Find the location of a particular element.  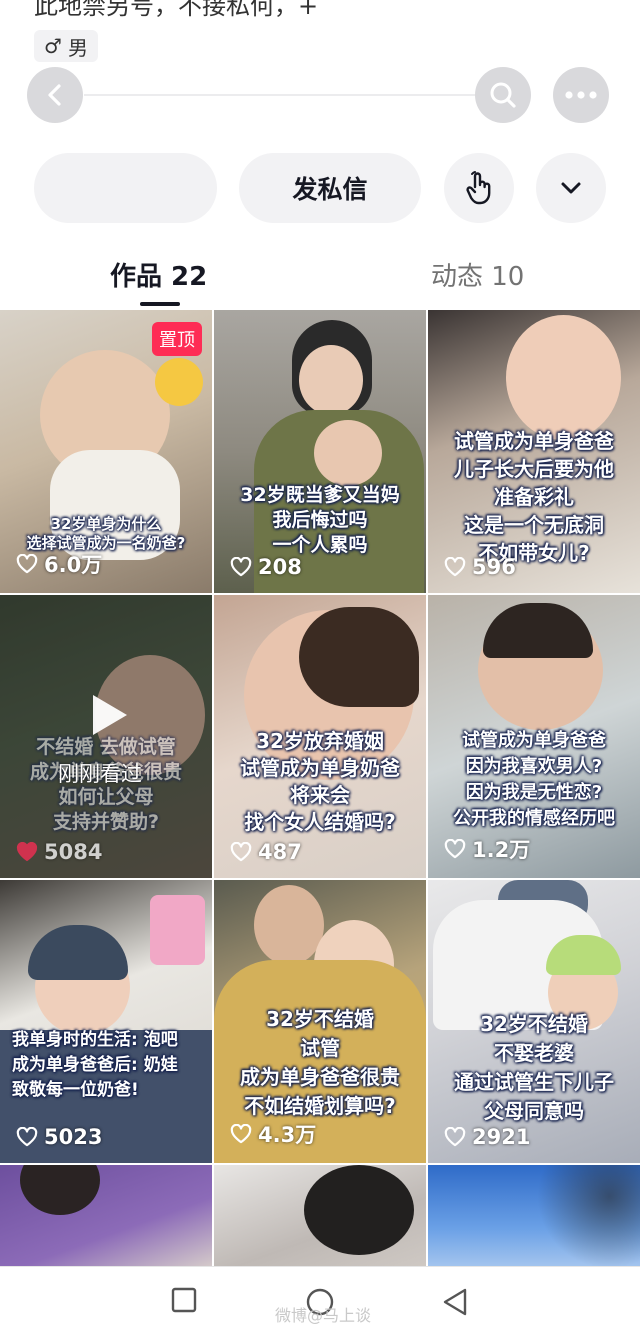

video-caption: 32岁不结婚 不娶老婆 通过试管生下儿子 父母同意吗 is located at coordinates (534, 1067).